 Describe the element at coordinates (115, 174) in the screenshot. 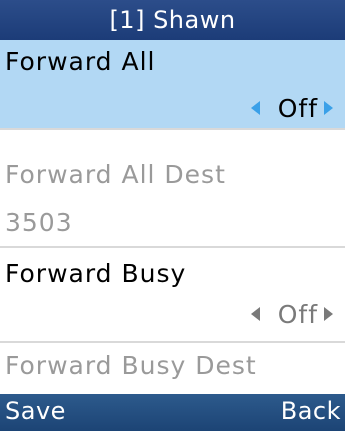

I see `forward-all-dest-label: Forward All Dest` at that location.